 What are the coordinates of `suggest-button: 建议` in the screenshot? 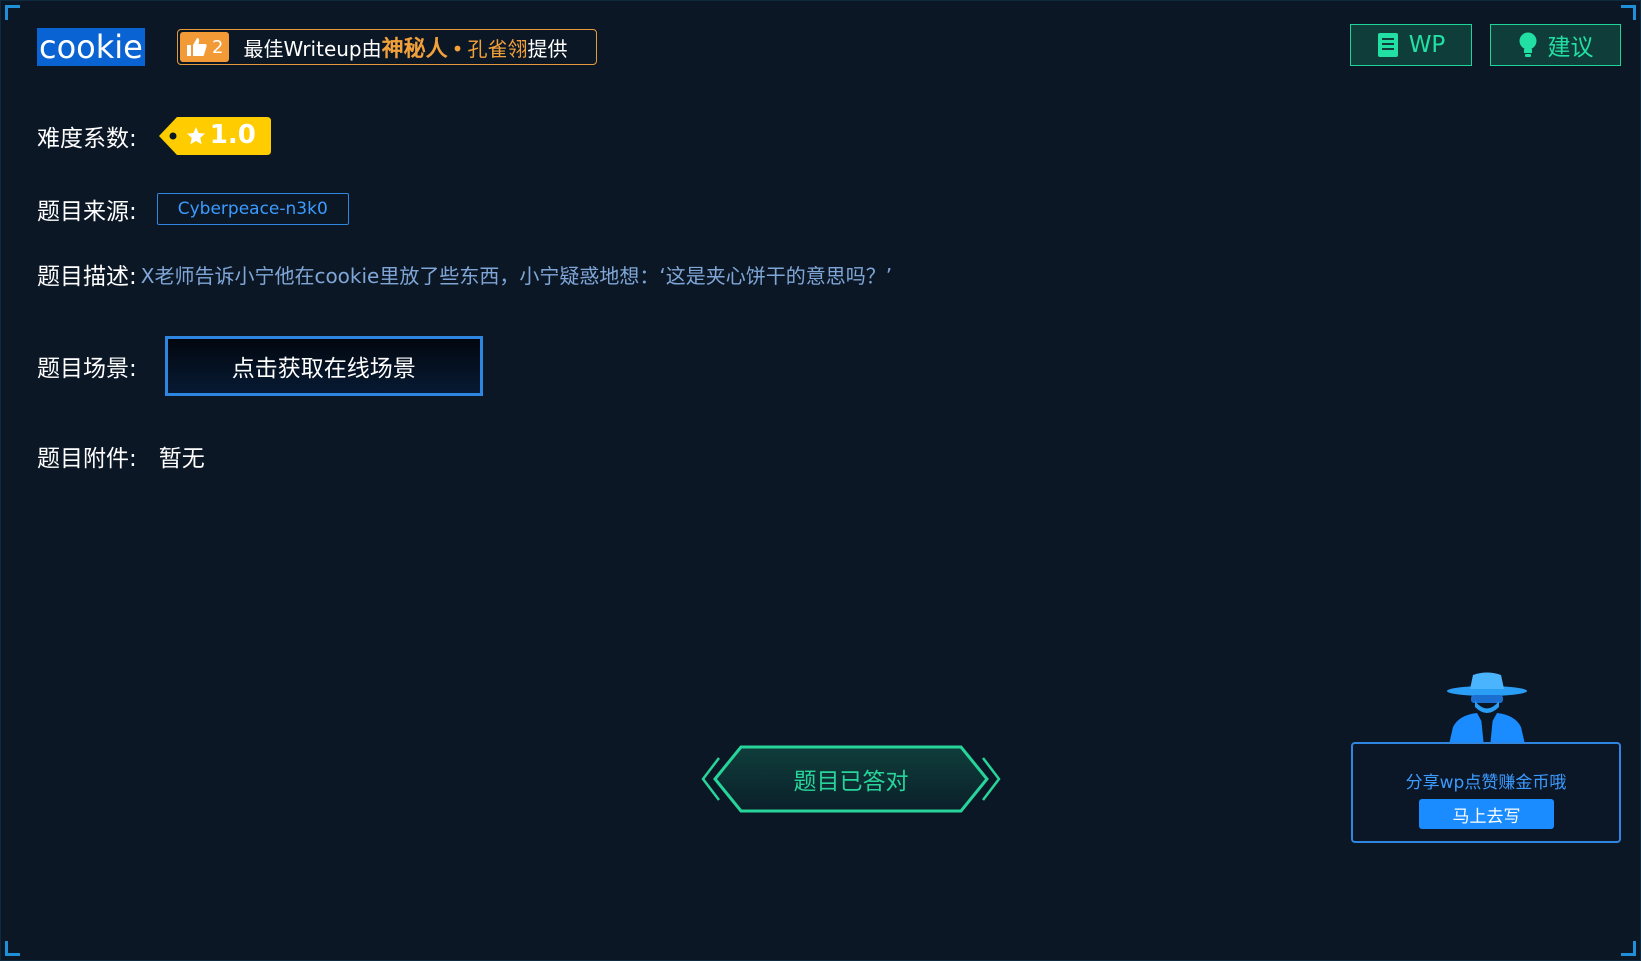 It's located at (1555, 45).